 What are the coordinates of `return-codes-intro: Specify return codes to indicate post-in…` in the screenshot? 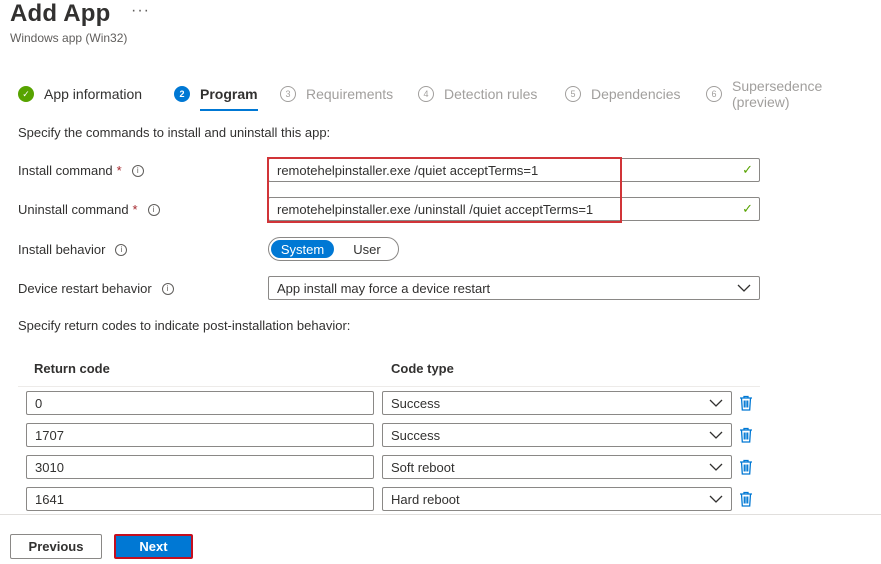 It's located at (184, 325).